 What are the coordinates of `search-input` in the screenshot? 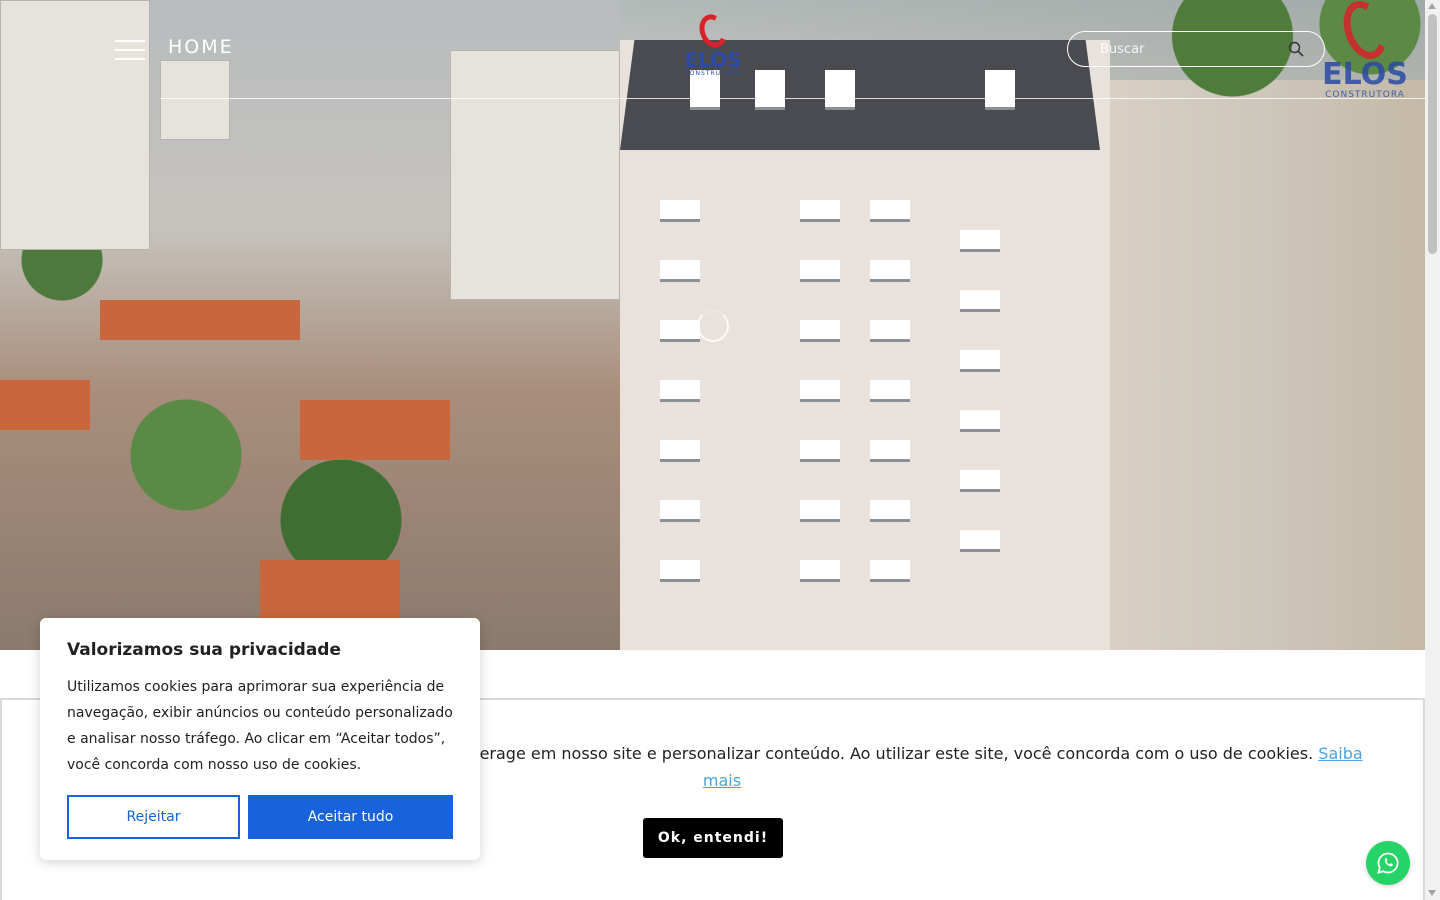 It's located at (1188, 49).